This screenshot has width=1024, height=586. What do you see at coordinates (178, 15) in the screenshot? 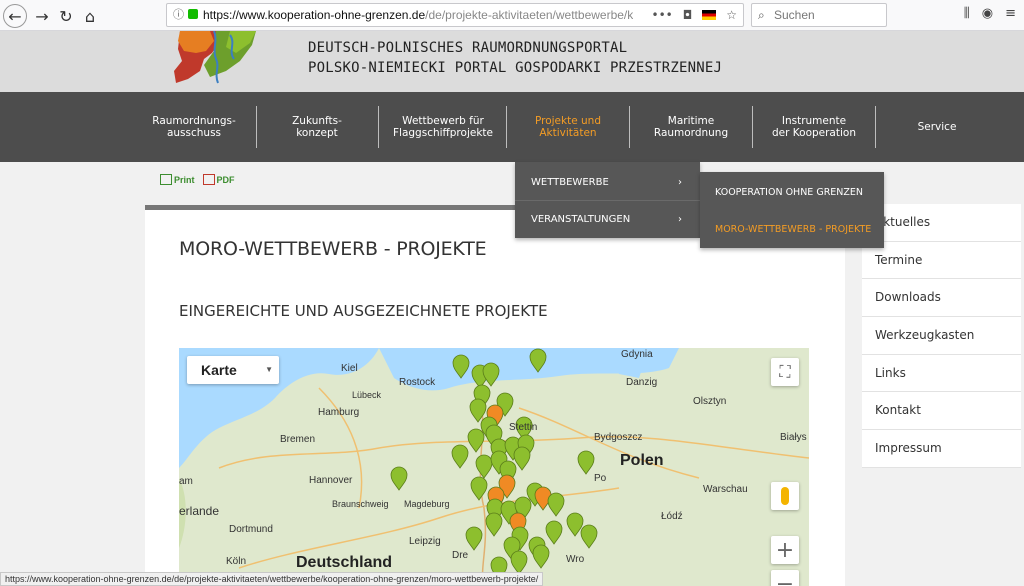
I see `info-icon: ⓘ` at bounding box center [178, 15].